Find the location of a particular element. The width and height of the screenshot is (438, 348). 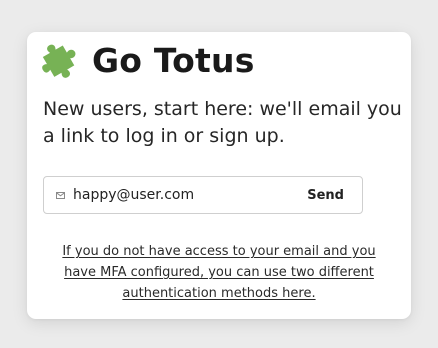

mail-icon is located at coordinates (60, 195).